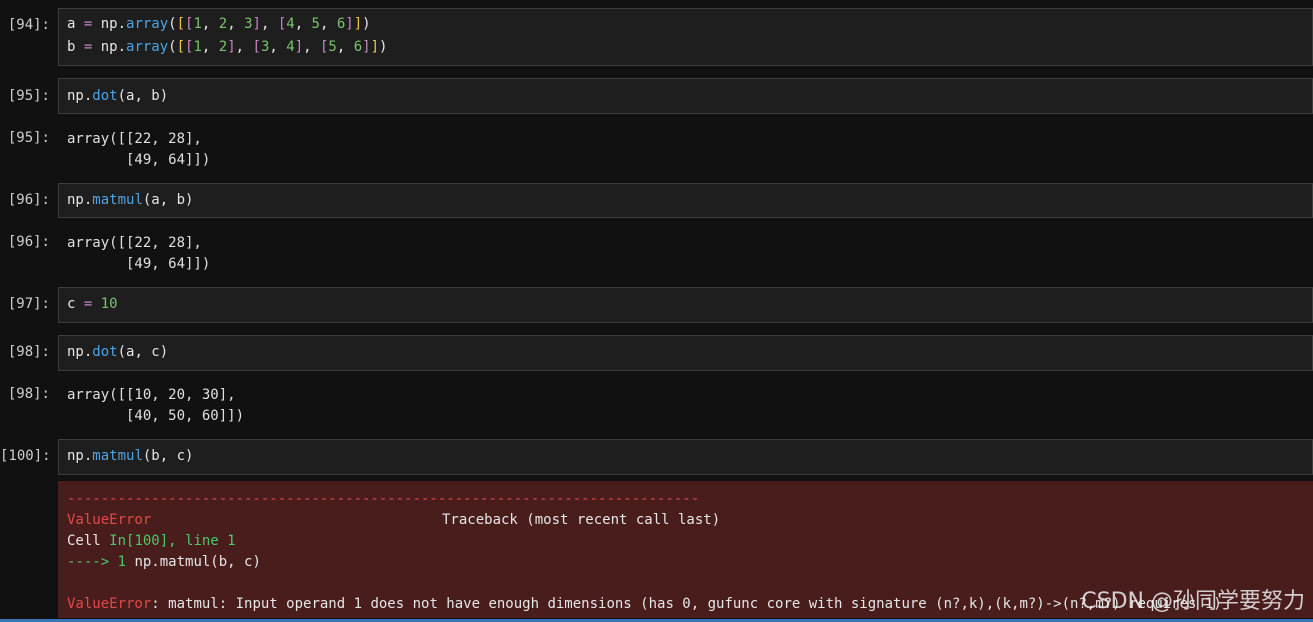  I want to click on cell-97-prompt: [97]:, so click(28, 304).